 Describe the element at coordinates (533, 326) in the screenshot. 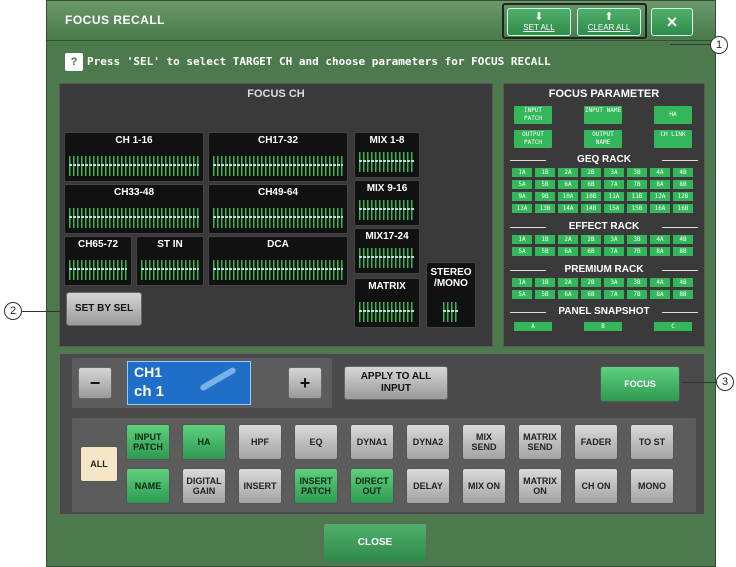

I see `snapshot-a: A` at that location.